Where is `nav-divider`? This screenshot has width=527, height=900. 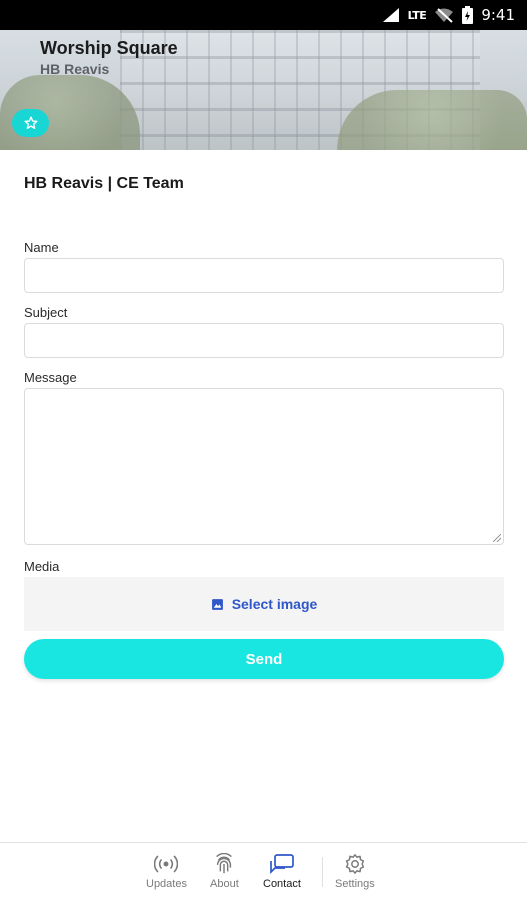
nav-divider is located at coordinates (322, 872).